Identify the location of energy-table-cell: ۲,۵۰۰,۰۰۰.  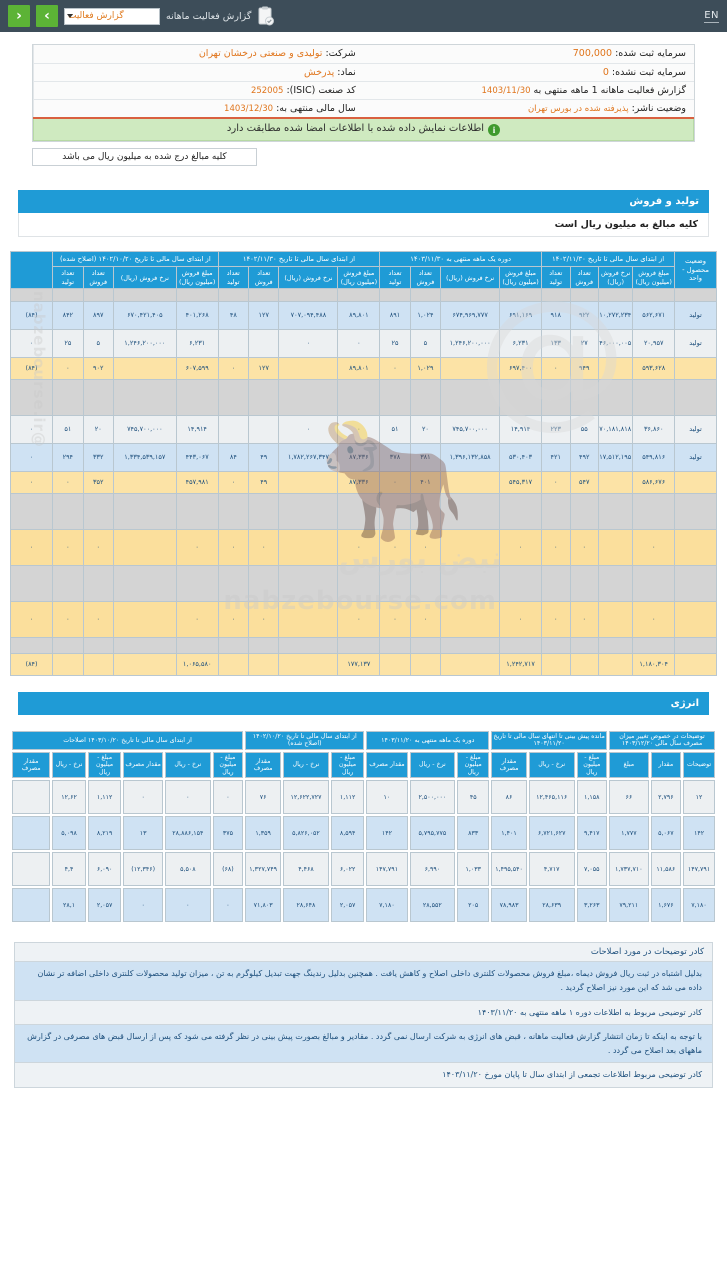
(432, 797).